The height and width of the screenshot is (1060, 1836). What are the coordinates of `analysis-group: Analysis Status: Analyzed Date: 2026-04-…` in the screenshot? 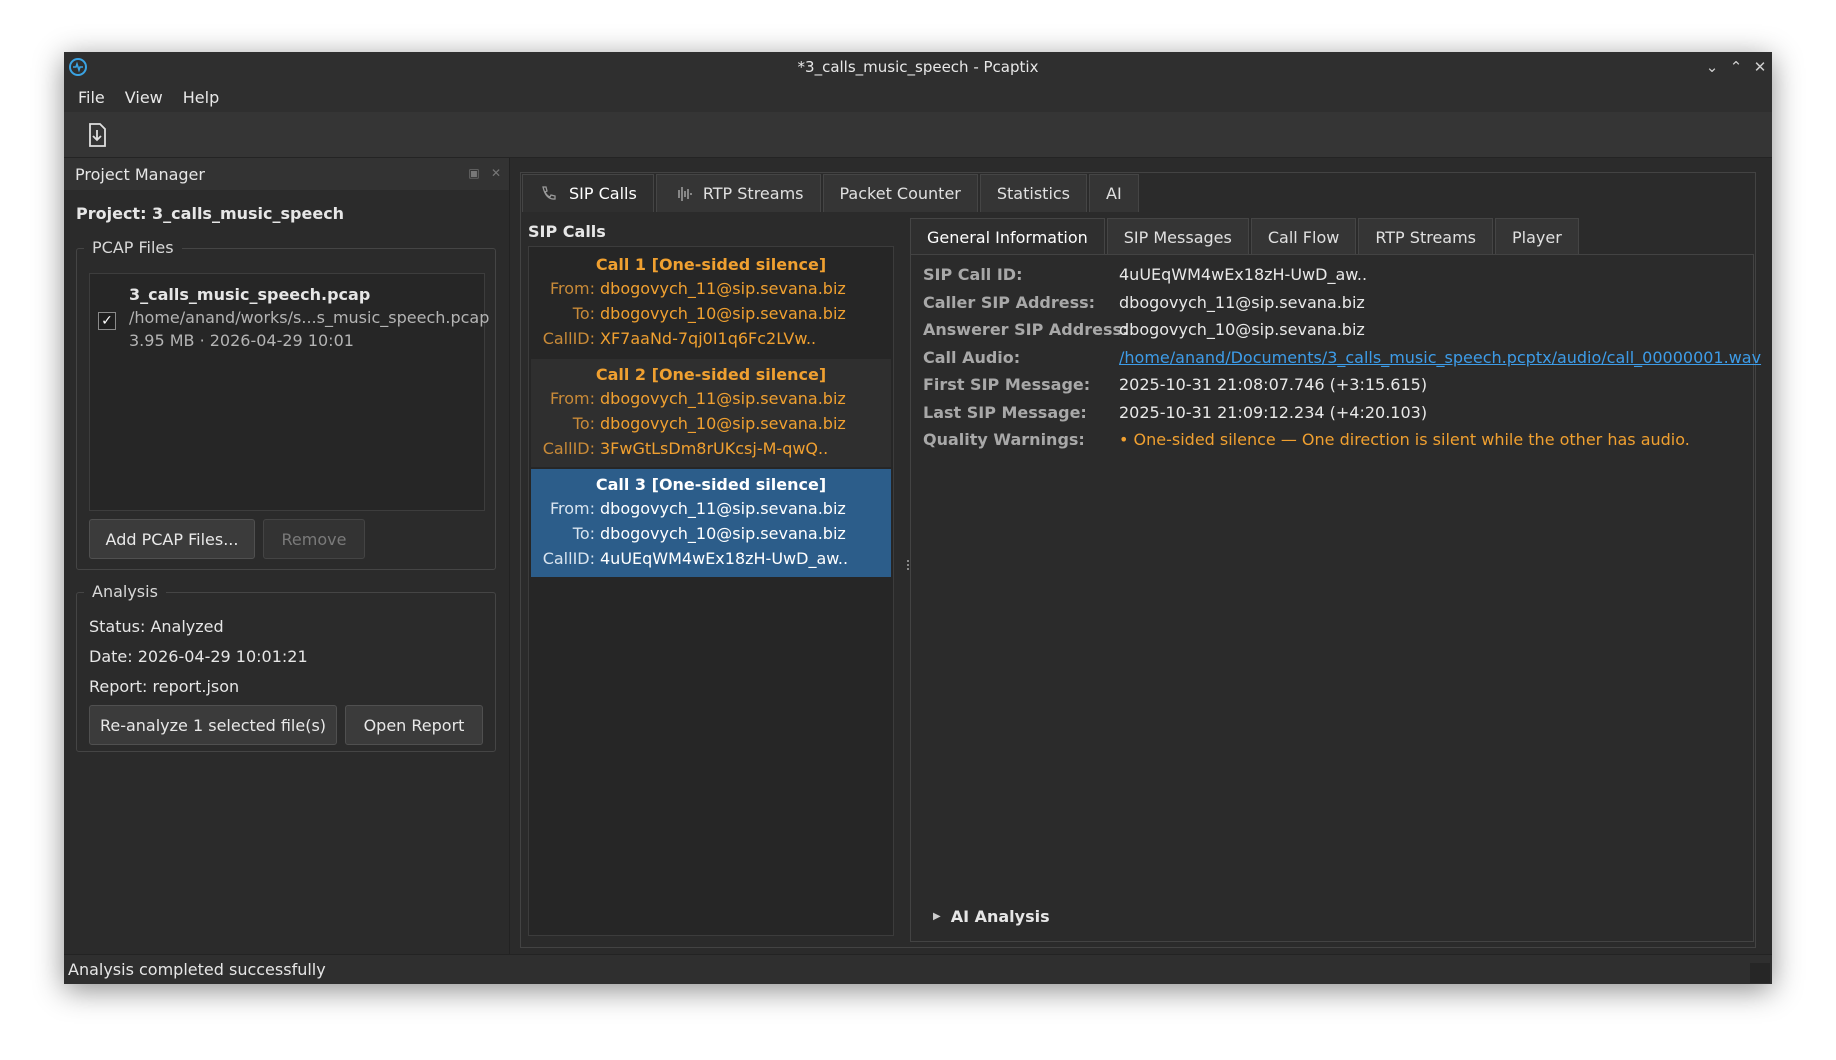 It's located at (286, 667).